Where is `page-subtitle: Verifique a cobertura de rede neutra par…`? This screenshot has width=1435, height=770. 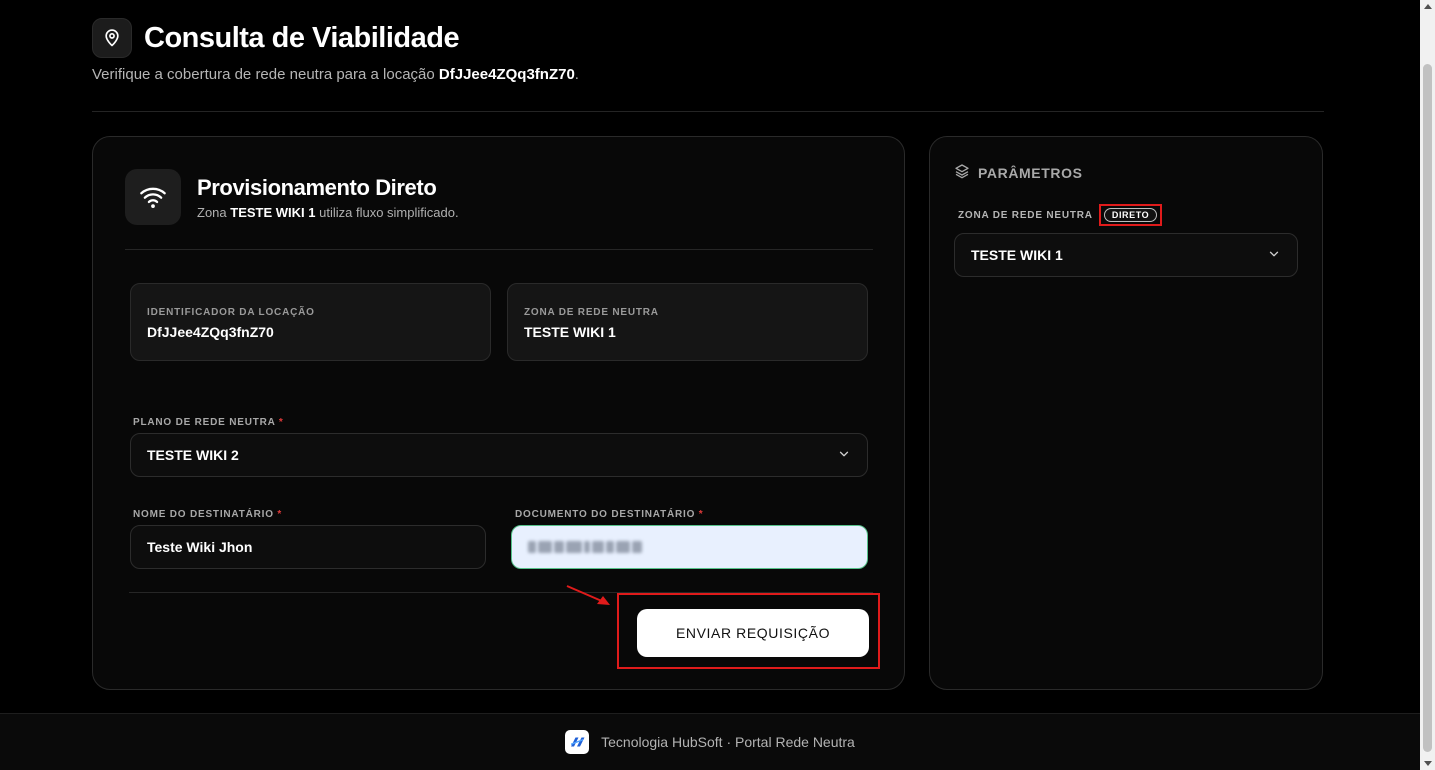
page-subtitle: Verifique a cobertura de rede neutra par… is located at coordinates (335, 74).